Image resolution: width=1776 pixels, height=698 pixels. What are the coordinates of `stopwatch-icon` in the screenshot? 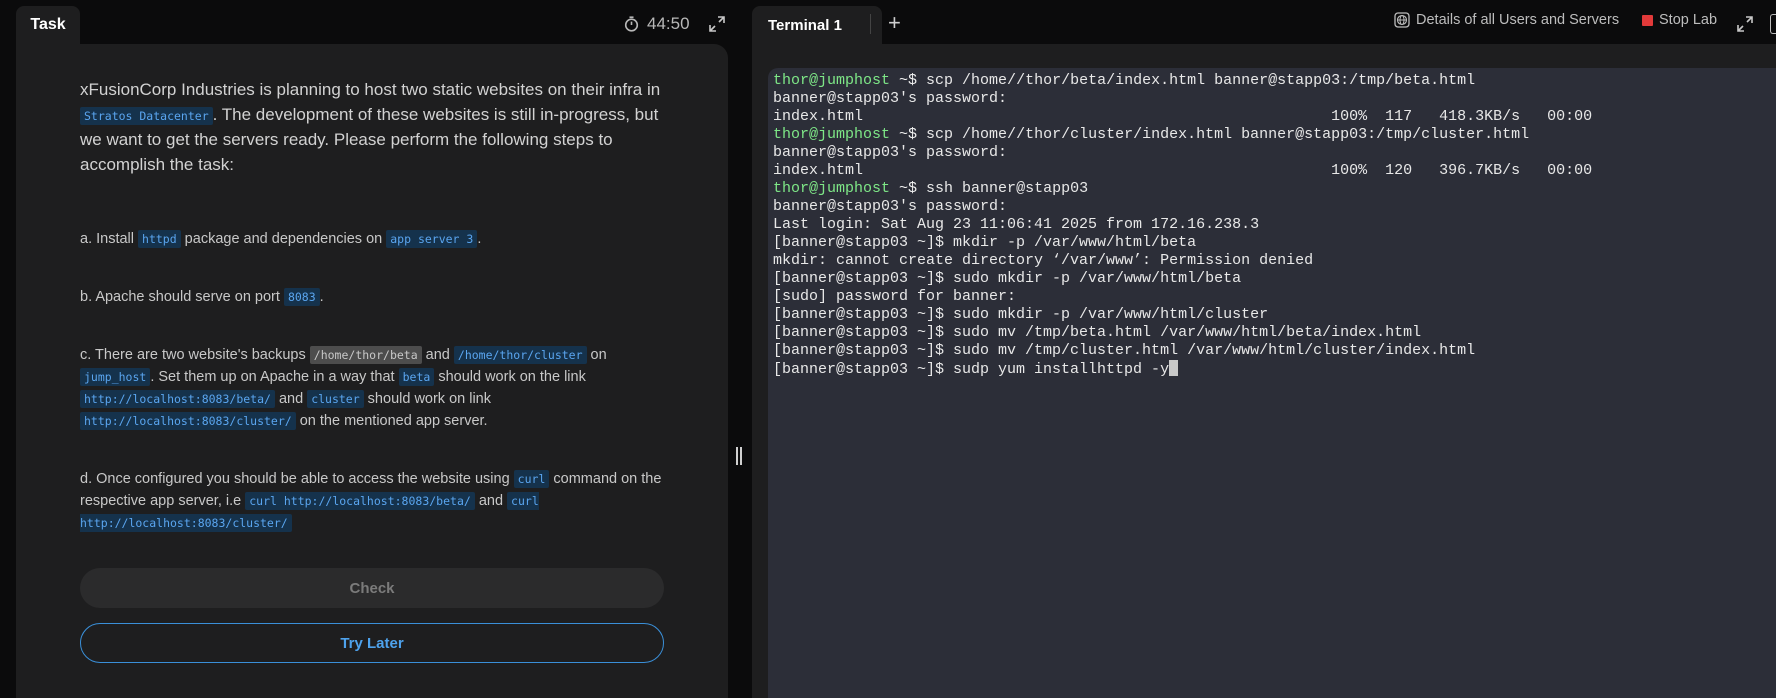 It's located at (631, 24).